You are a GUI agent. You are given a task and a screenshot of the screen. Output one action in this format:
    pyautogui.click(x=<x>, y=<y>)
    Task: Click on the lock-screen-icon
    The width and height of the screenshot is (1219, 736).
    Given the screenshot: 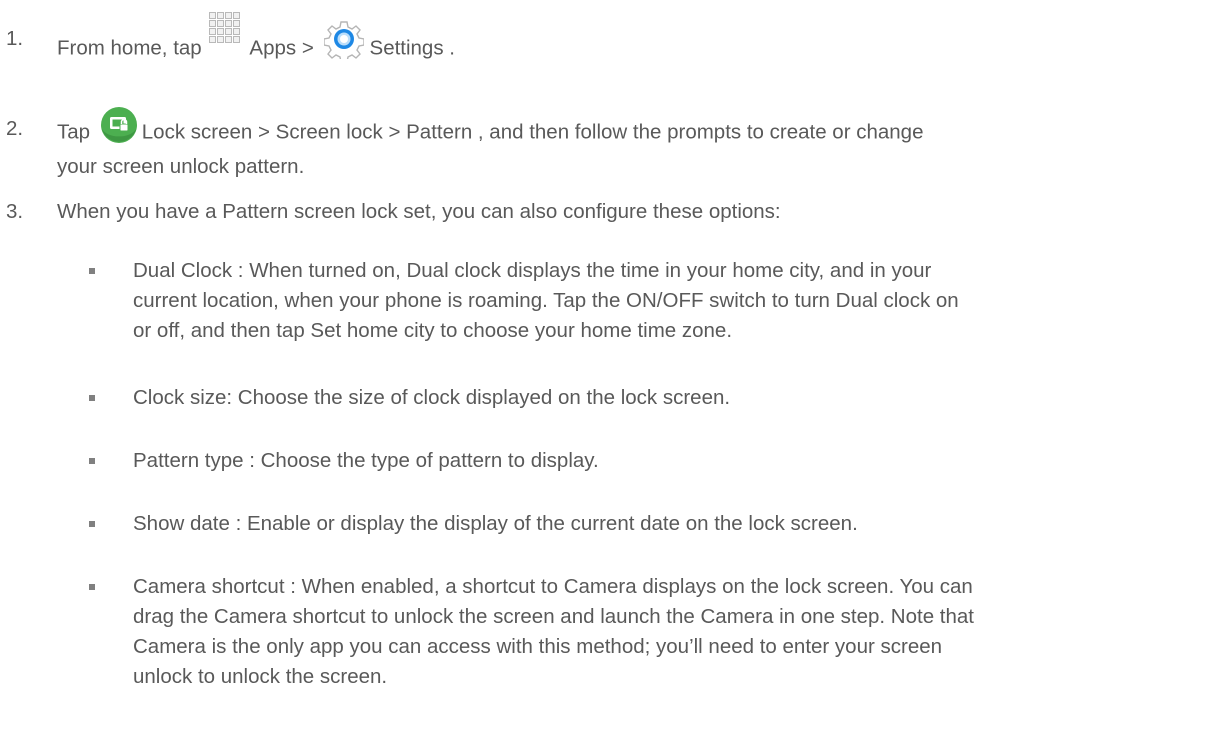 What is the action you would take?
    pyautogui.click(x=118, y=125)
    